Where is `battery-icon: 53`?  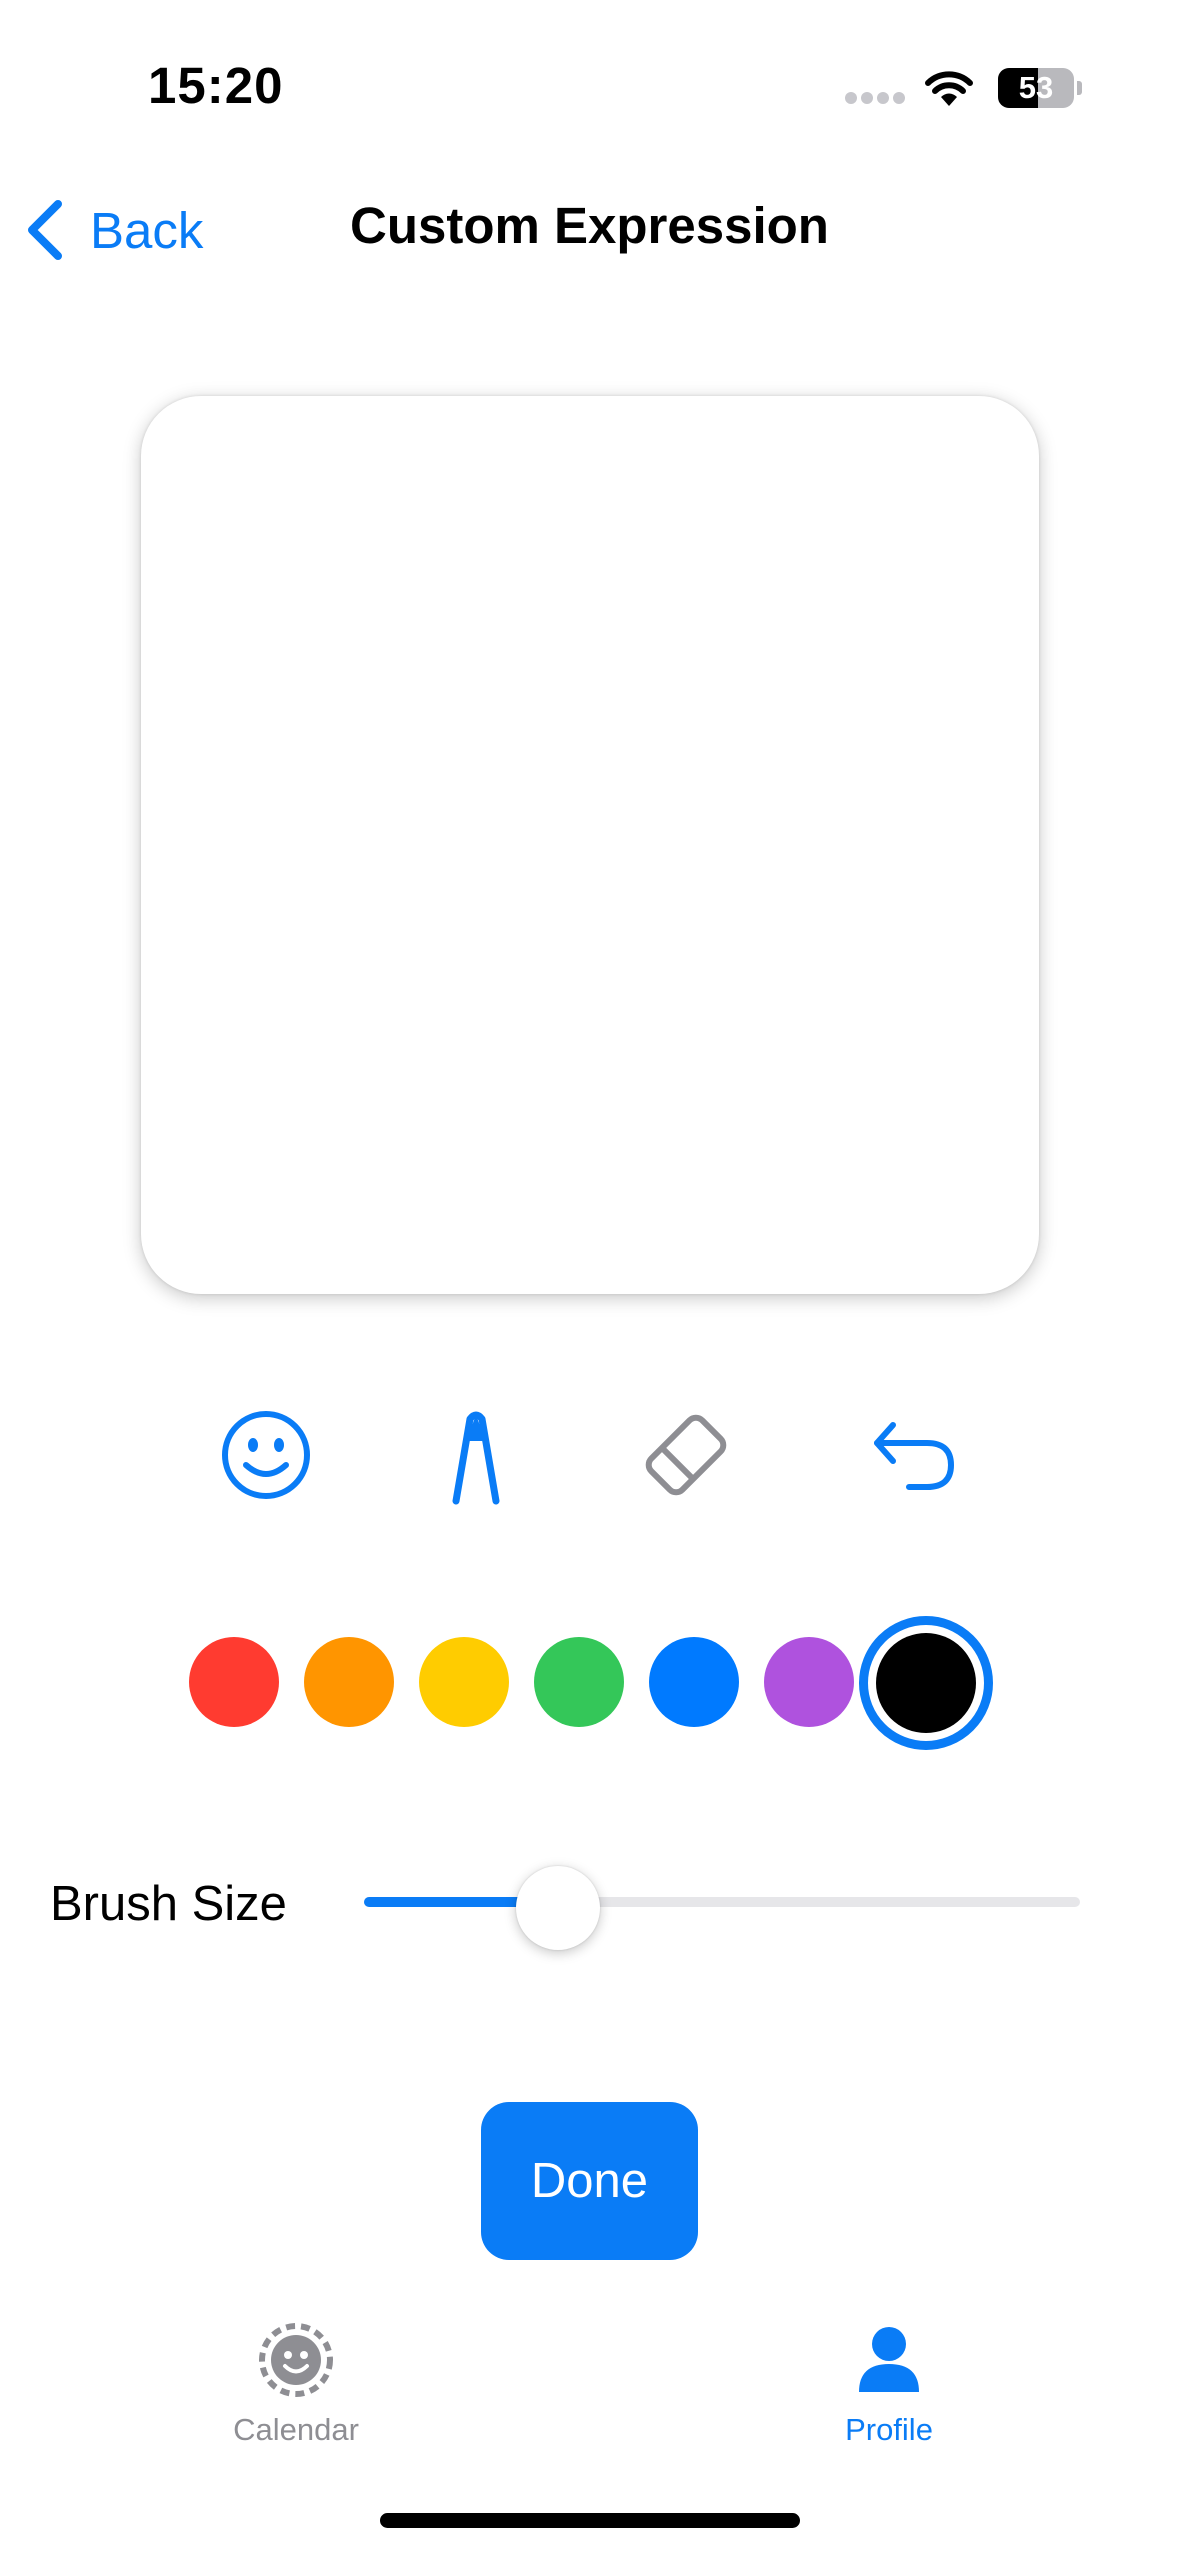
battery-icon: 53 is located at coordinates (1040, 88).